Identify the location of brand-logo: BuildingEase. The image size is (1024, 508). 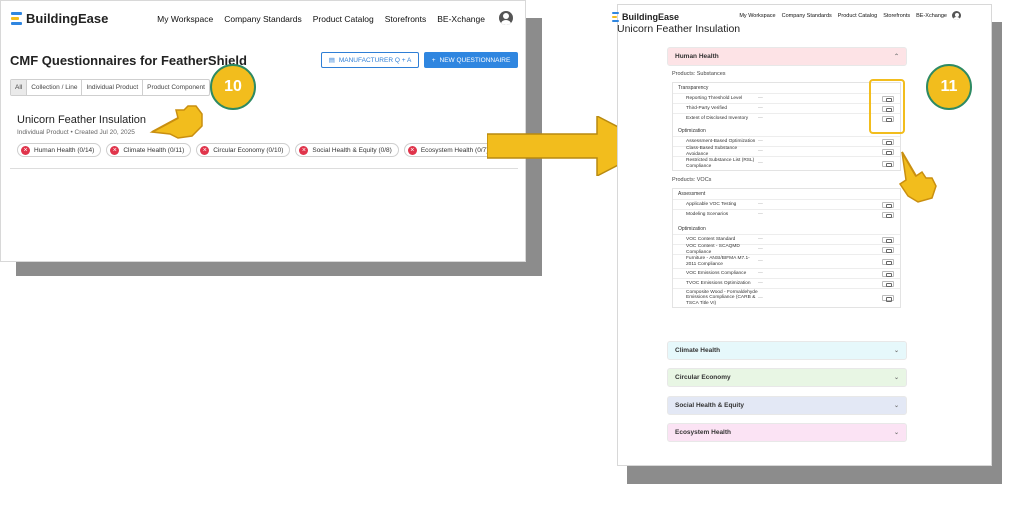
(59, 18).